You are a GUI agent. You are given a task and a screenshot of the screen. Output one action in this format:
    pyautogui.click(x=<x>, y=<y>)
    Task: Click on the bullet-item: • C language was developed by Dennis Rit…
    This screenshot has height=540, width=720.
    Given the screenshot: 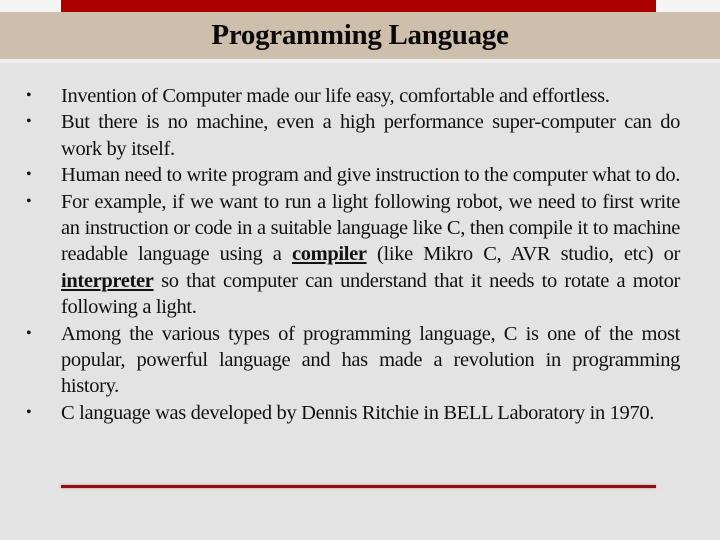 What is the action you would take?
    pyautogui.click(x=353, y=413)
    